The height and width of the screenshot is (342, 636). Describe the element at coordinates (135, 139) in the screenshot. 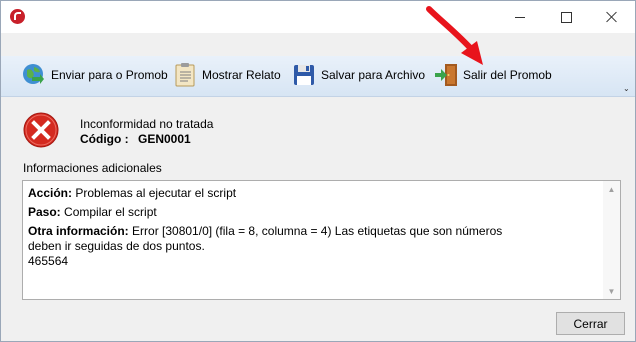

I see `error-code-line: Código : GEN0001` at that location.